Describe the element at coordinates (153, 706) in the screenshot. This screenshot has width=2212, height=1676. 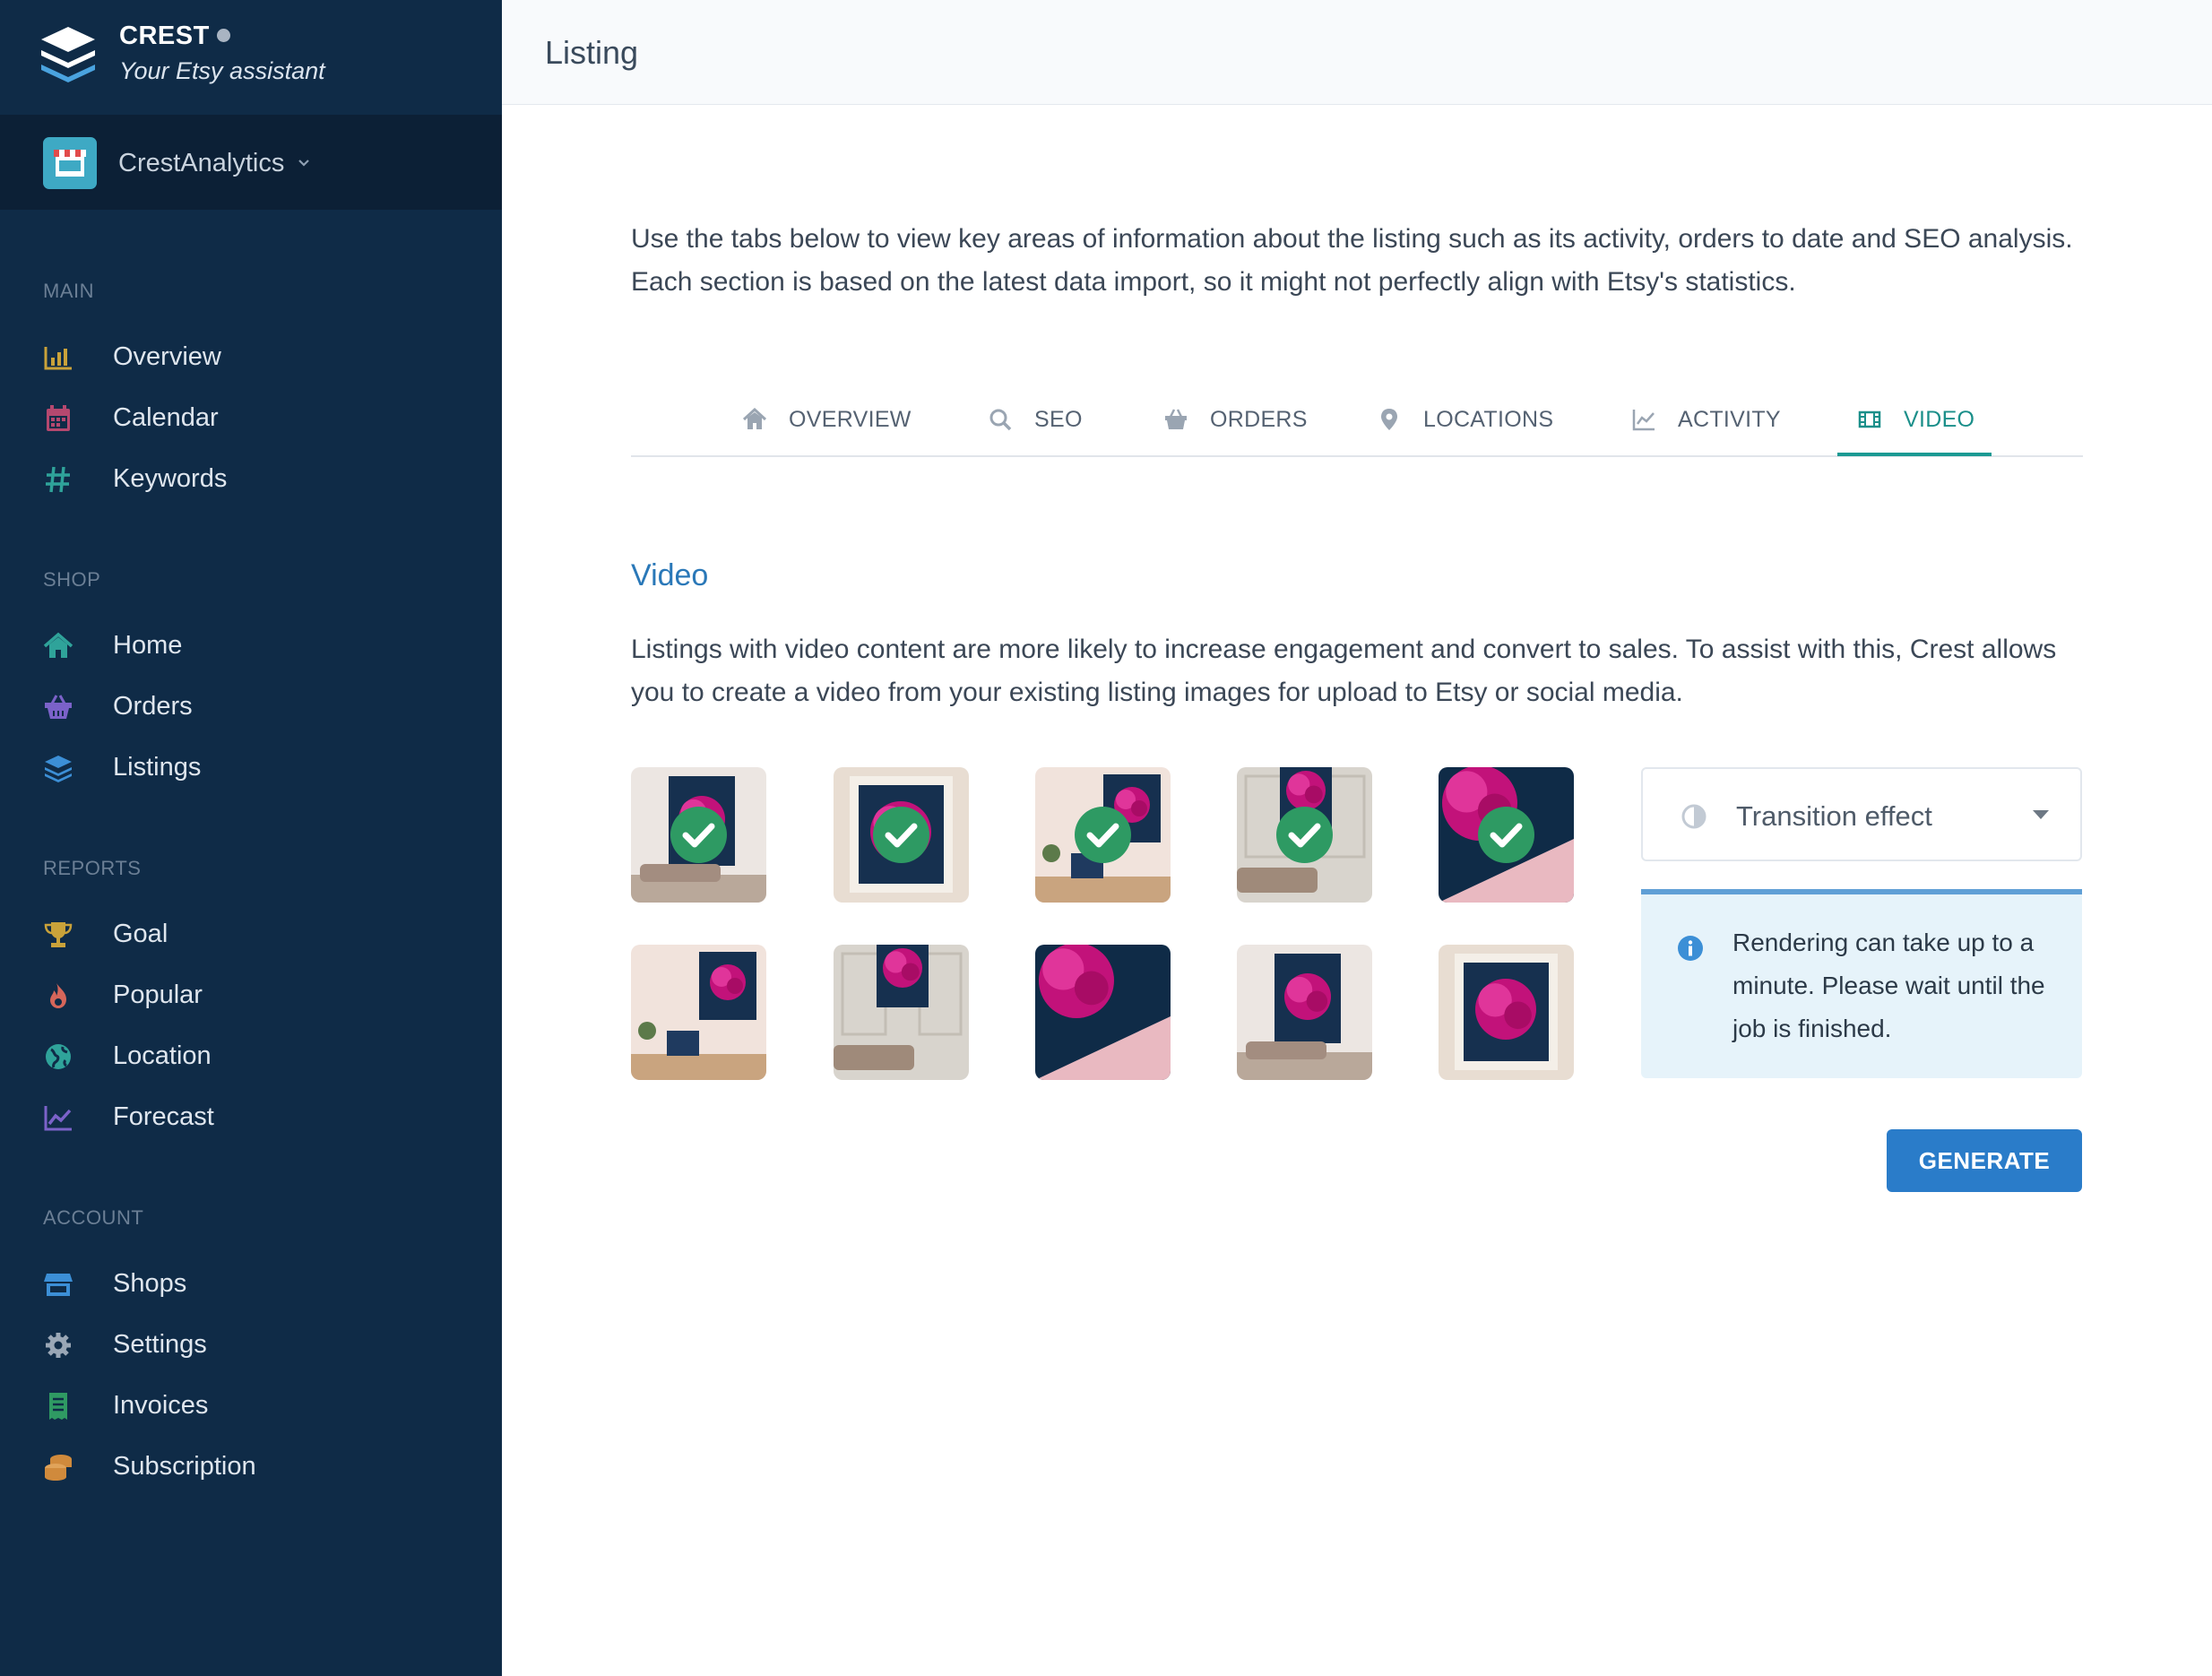
I see `sidebar-item-label: Orders` at that location.